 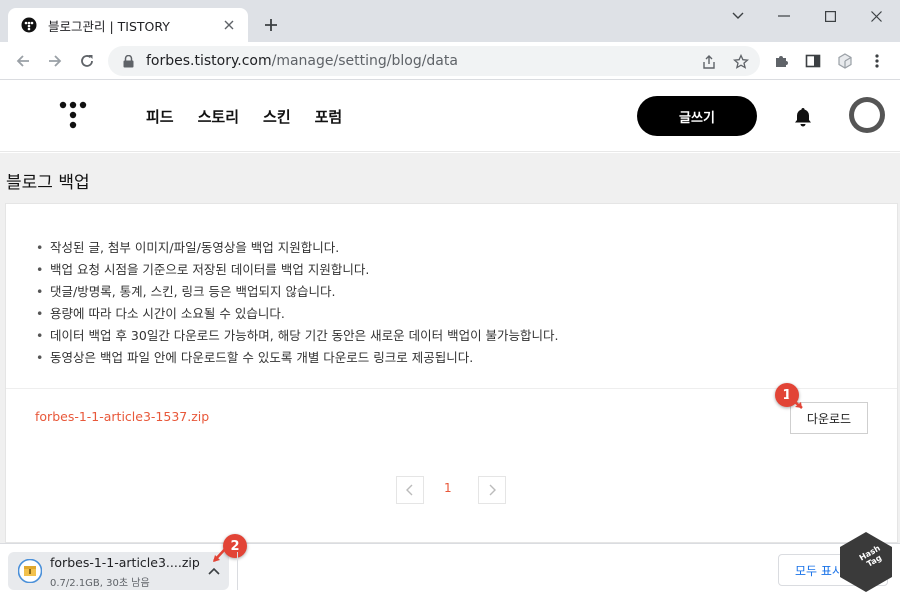 I want to click on url-path: /manage/setting/blog/data, so click(x=364, y=61).